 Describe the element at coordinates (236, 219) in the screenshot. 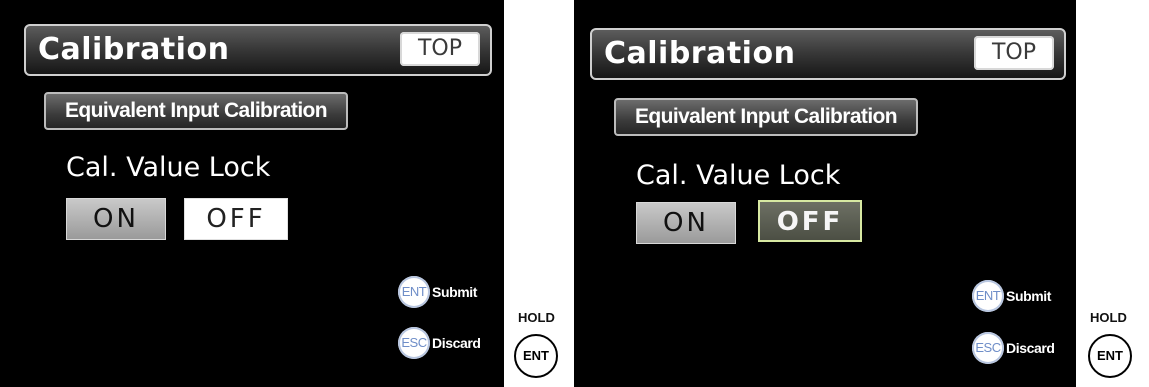

I see `off-button: OFF` at that location.